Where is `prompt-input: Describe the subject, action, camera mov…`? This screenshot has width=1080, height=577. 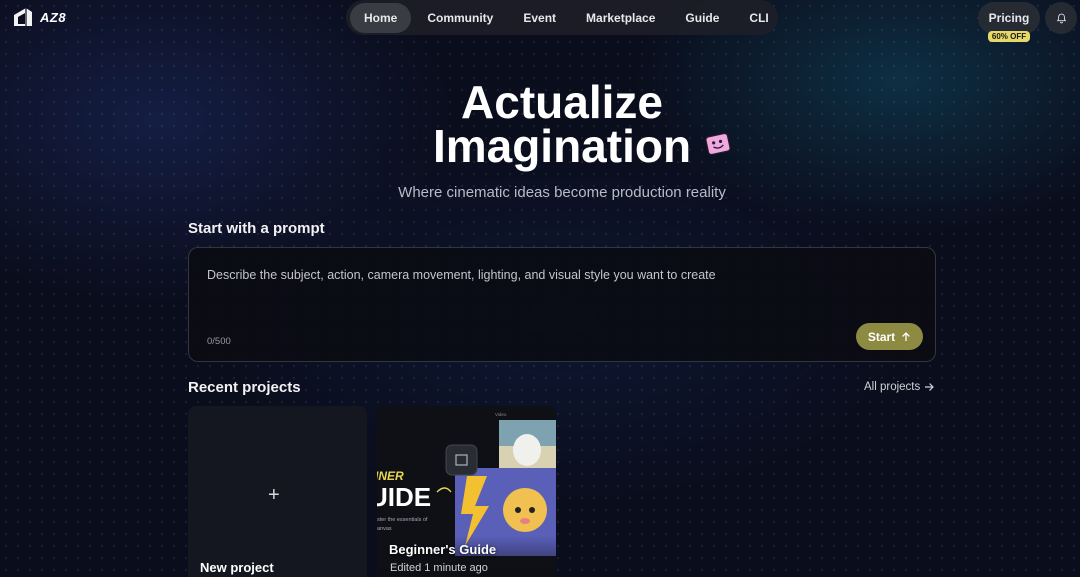 prompt-input: Describe the subject, action, camera mov… is located at coordinates (562, 304).